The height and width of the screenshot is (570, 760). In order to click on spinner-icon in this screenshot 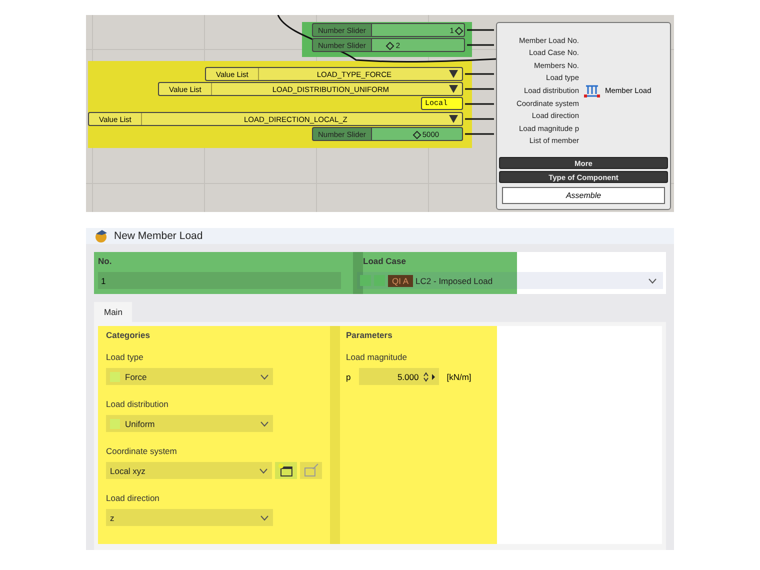, I will do `click(429, 377)`.